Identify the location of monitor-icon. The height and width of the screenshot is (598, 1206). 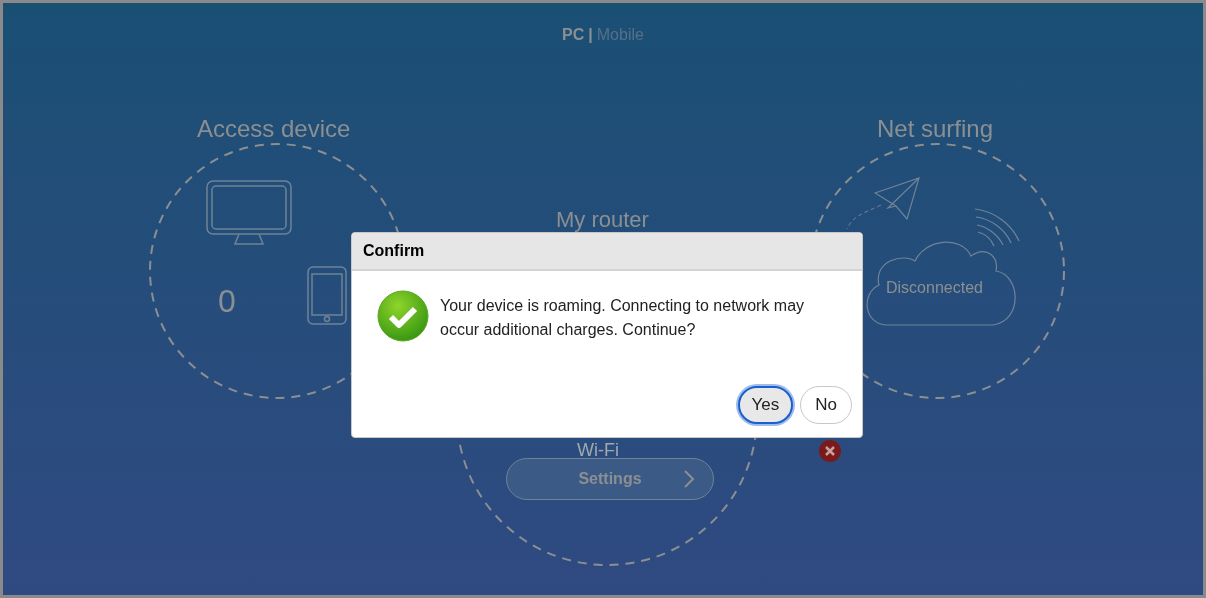
(249, 212).